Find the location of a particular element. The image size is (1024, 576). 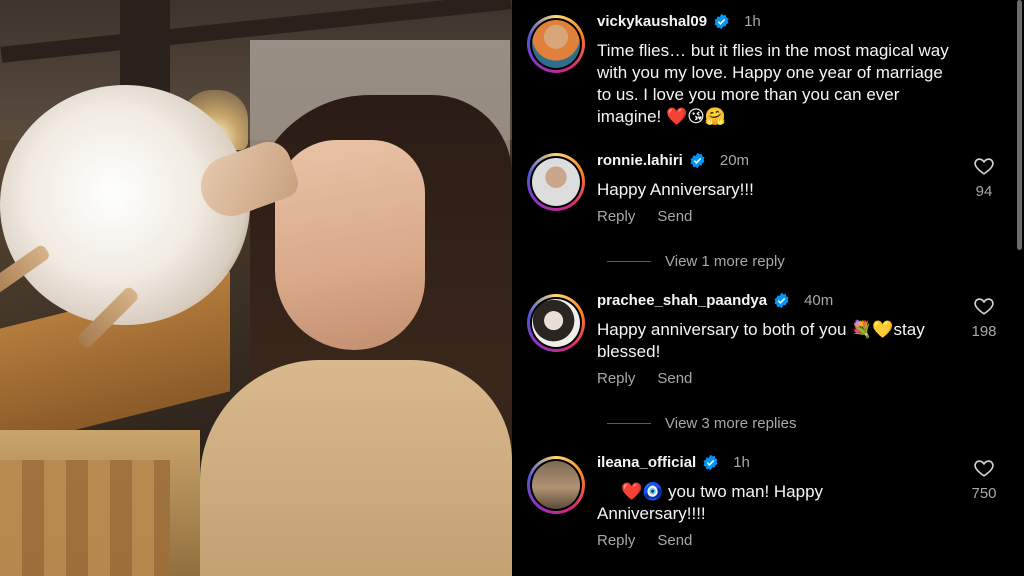

comment-text: Happy Anniversary!!! is located at coordinates (675, 190).